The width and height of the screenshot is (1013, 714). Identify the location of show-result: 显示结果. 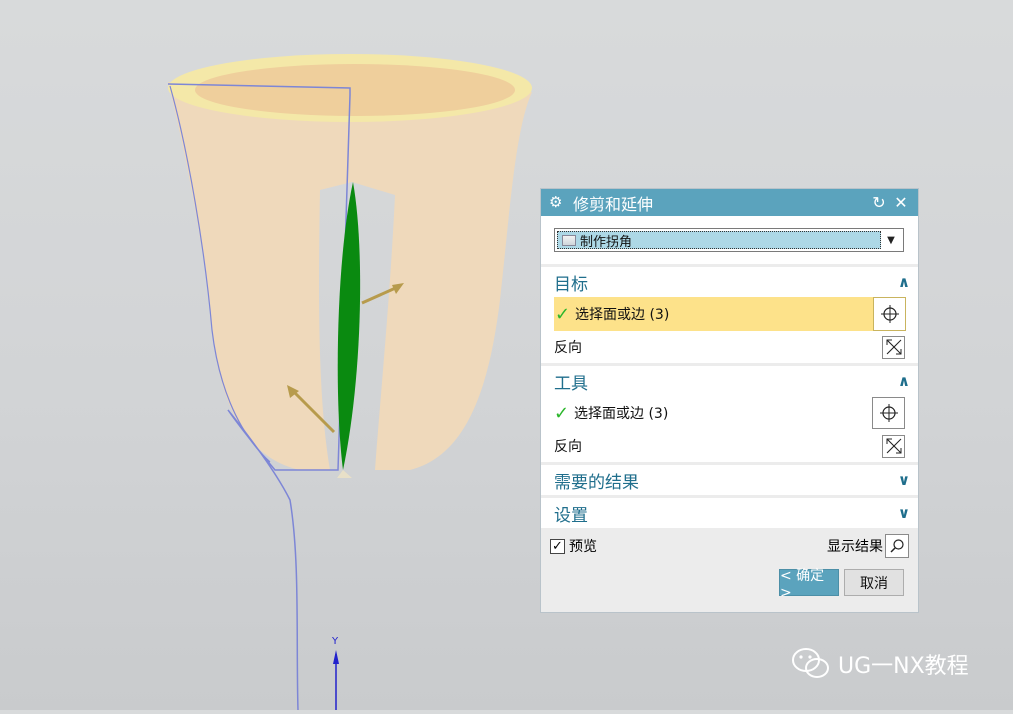
(868, 546).